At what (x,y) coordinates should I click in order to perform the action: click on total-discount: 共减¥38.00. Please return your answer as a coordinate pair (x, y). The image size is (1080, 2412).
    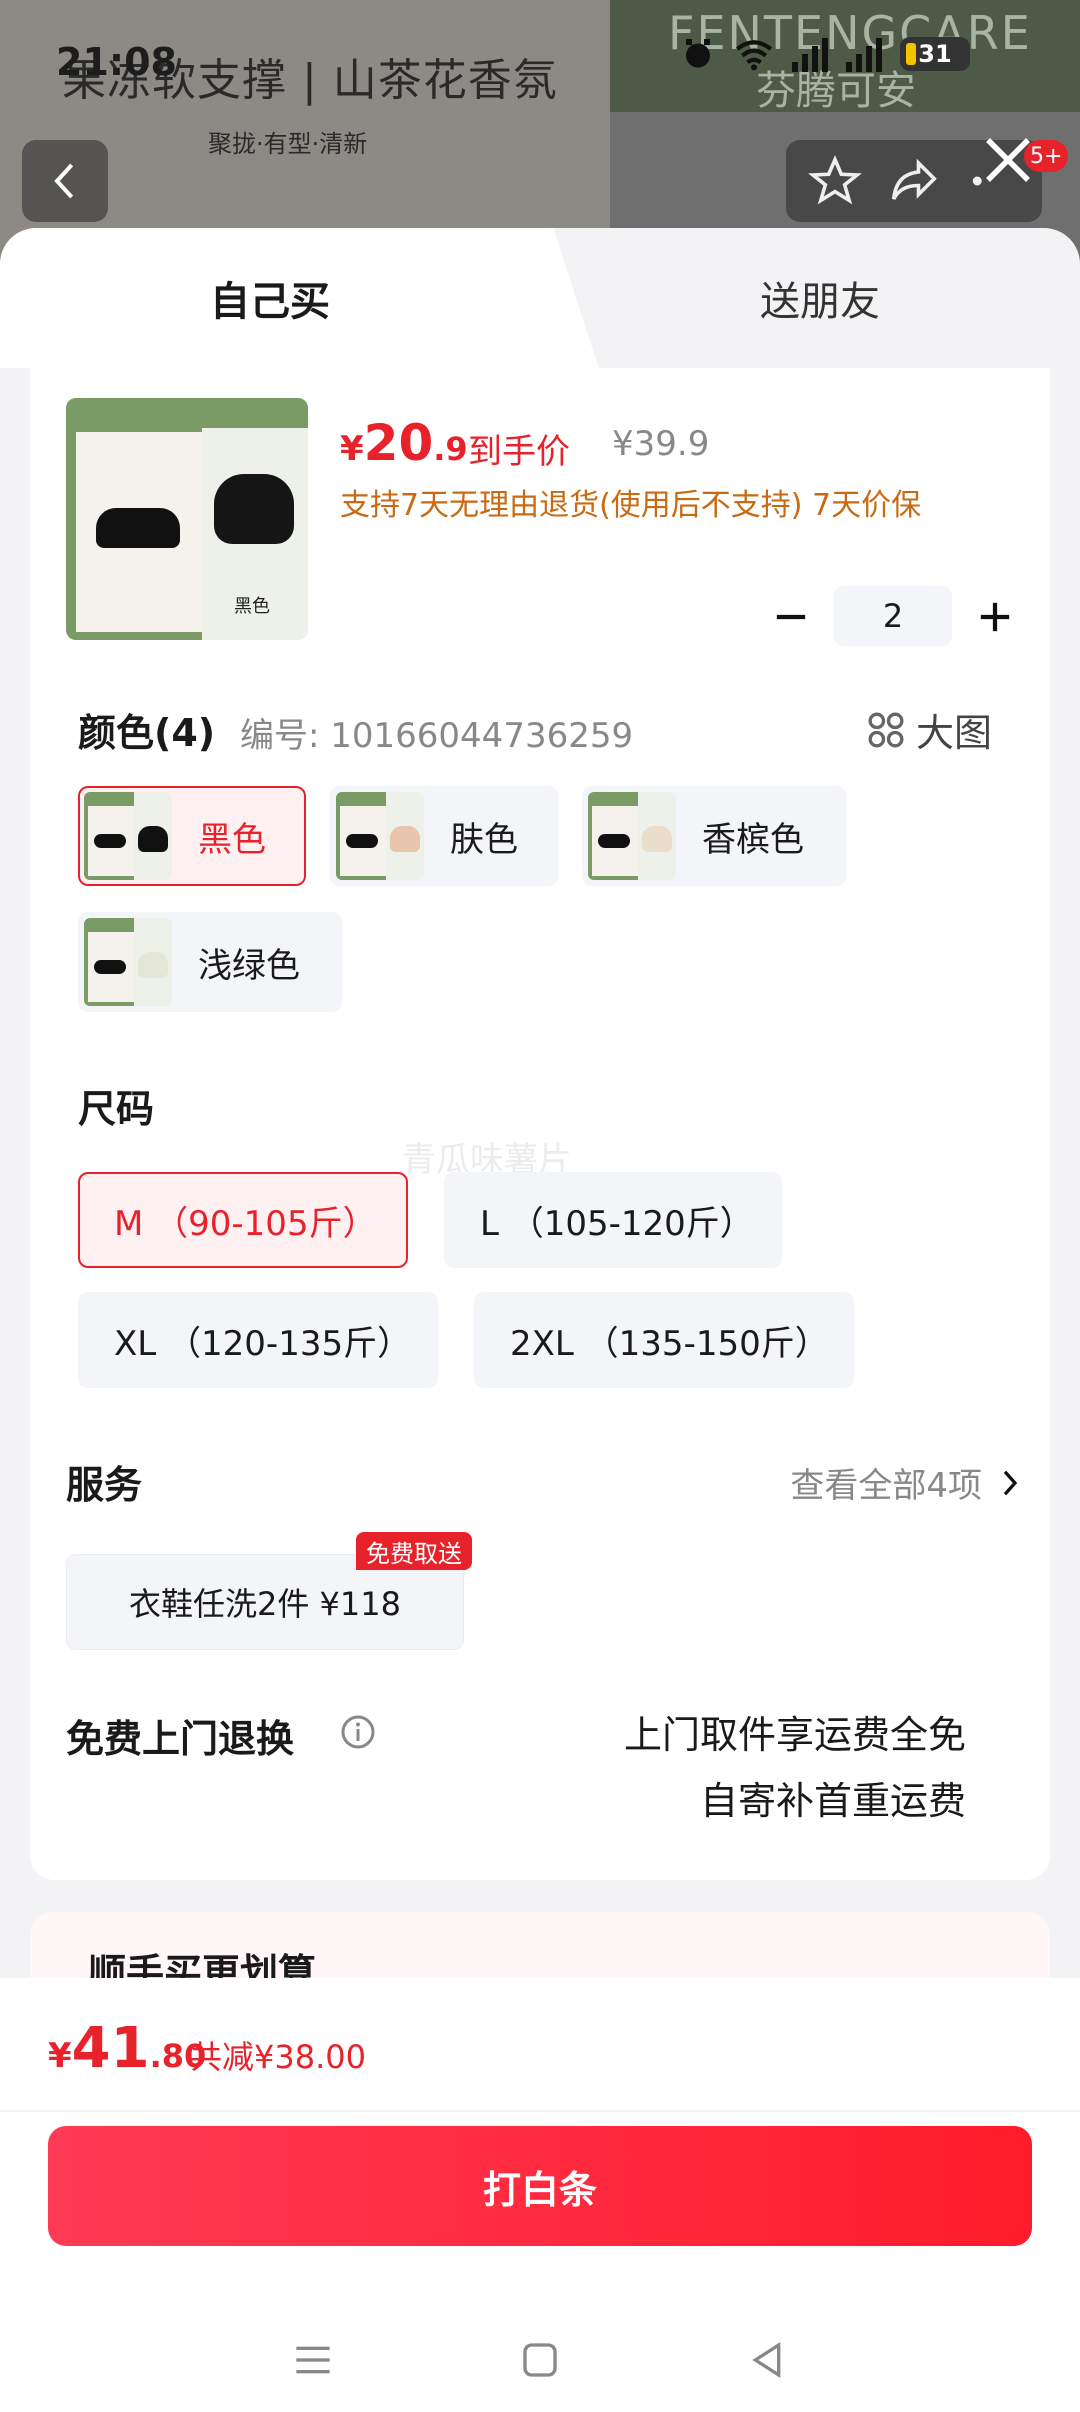
    Looking at the image, I should click on (278, 2057).